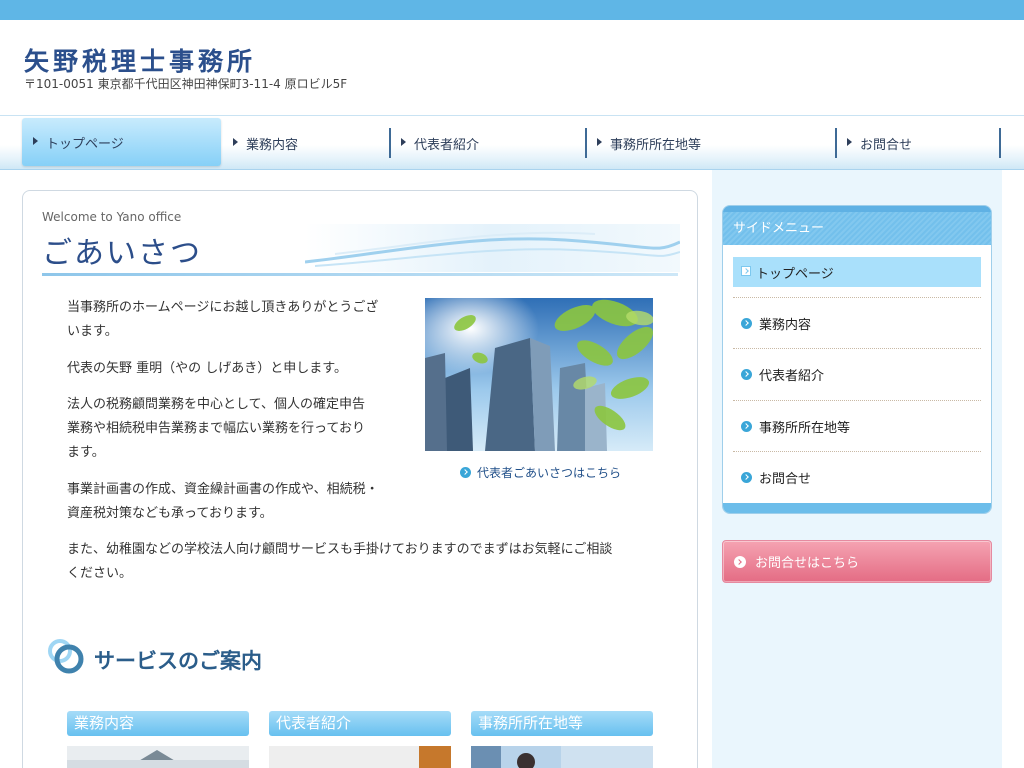 The width and height of the screenshot is (1024, 768). What do you see at coordinates (857, 508) in the screenshot?
I see `side-menu-footer` at bounding box center [857, 508].